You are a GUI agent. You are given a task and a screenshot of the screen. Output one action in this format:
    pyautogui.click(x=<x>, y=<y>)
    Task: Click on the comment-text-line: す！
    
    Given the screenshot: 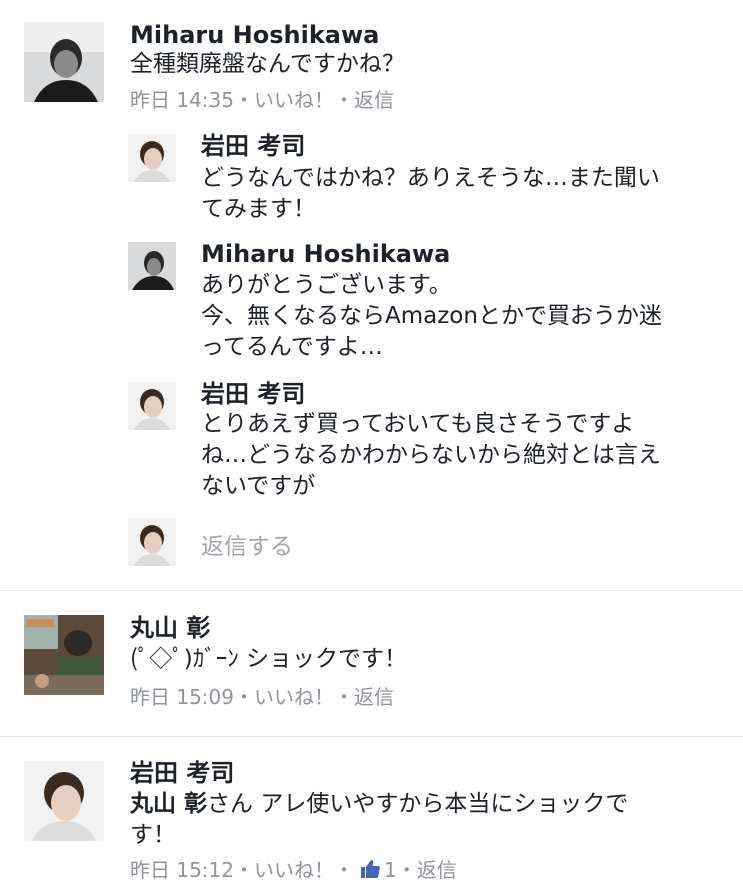 What is the action you would take?
    pyautogui.click(x=153, y=835)
    